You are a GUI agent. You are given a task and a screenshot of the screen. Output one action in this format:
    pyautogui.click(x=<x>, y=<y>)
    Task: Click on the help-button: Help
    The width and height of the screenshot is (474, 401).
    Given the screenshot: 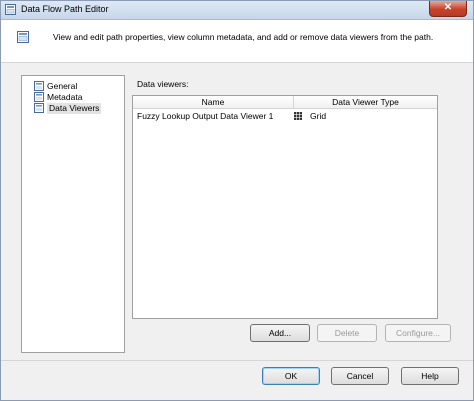 What is the action you would take?
    pyautogui.click(x=430, y=376)
    